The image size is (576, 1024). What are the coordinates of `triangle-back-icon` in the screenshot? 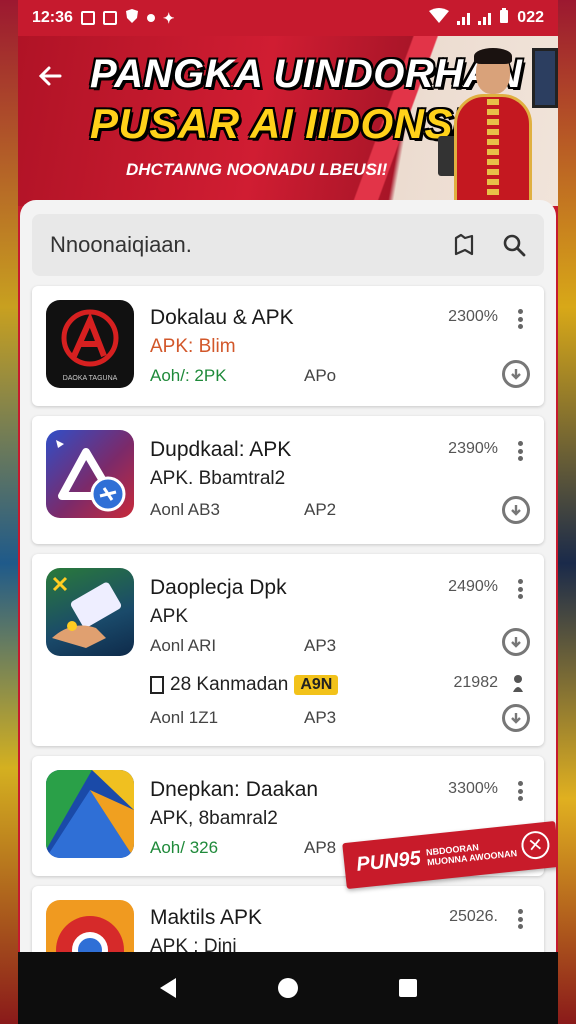 It's located at (168, 988).